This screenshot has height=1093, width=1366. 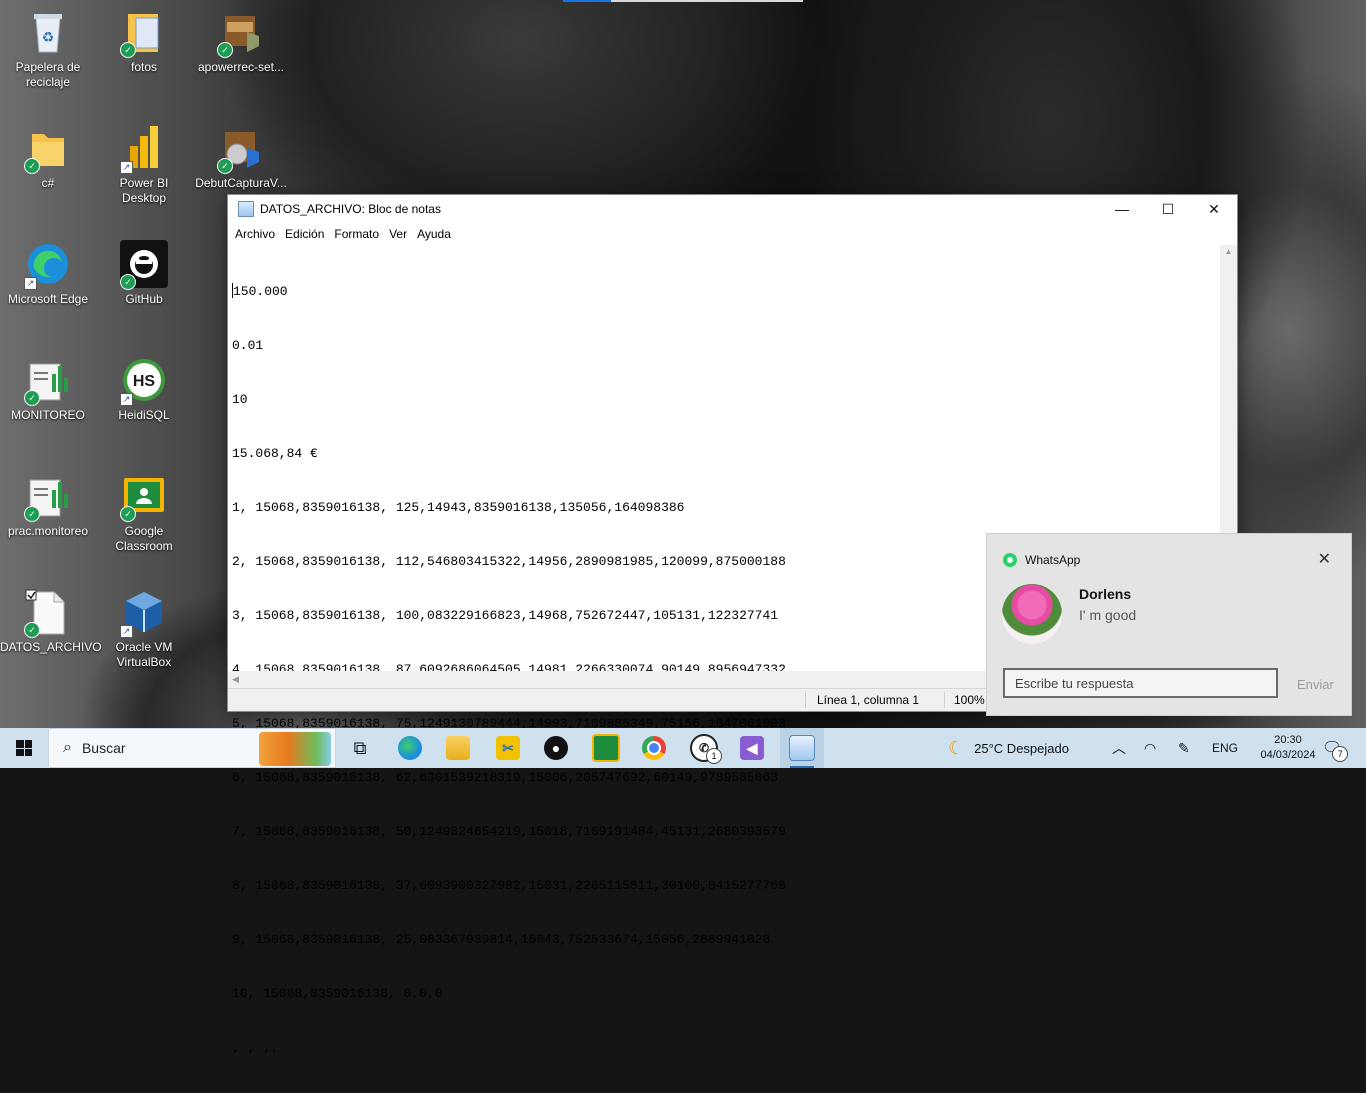 What do you see at coordinates (508, 748) in the screenshot?
I see `taskbar-tool: ✂` at bounding box center [508, 748].